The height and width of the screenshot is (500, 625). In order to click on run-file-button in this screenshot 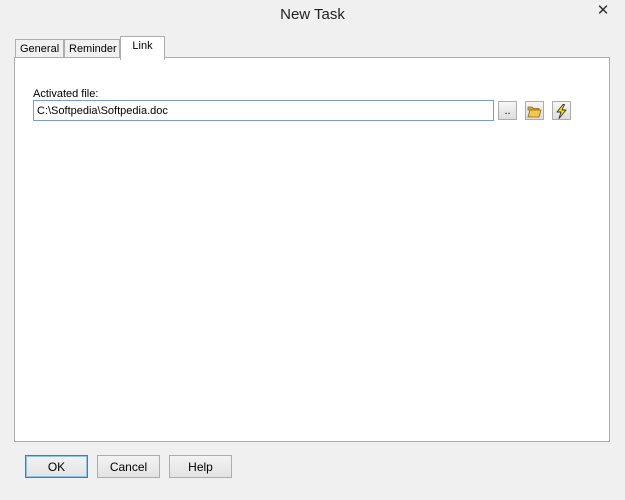, I will do `click(561, 110)`.